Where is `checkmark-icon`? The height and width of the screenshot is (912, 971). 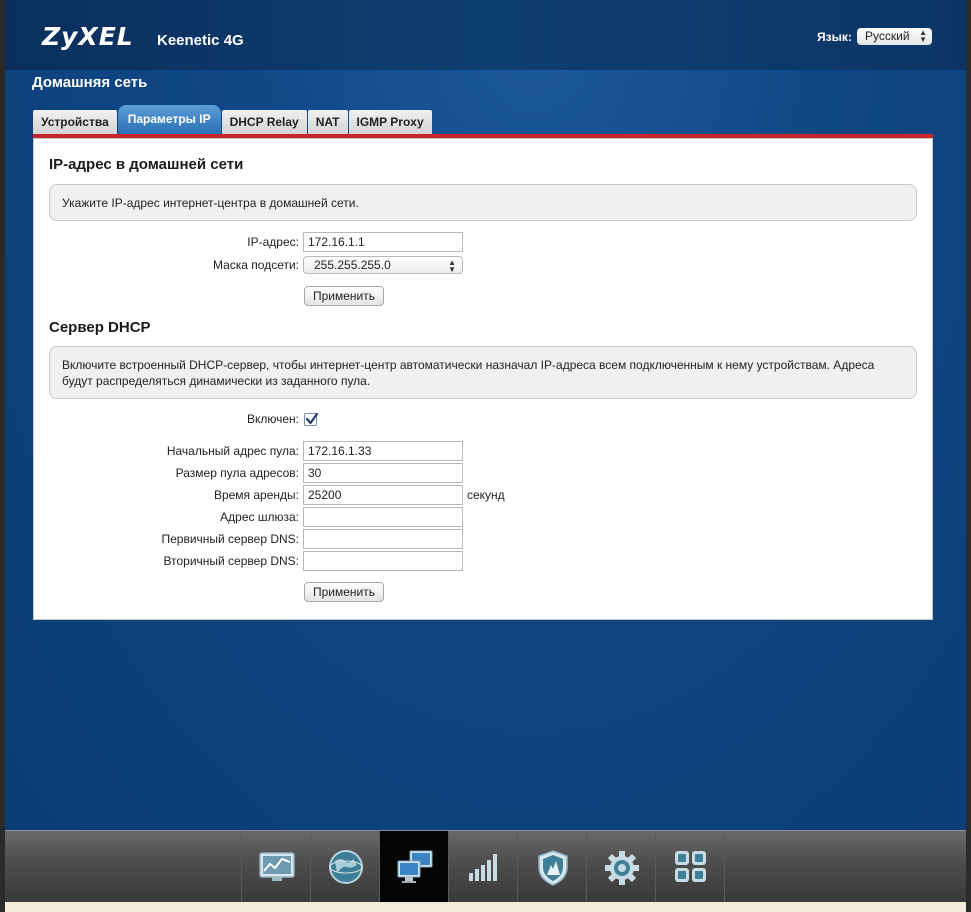
checkmark-icon is located at coordinates (312, 418).